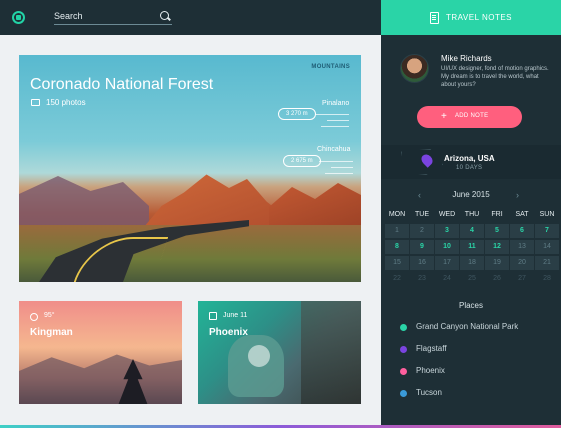  I want to click on calendar-week: 1 2 3 4 5 6 7, so click(473, 232).